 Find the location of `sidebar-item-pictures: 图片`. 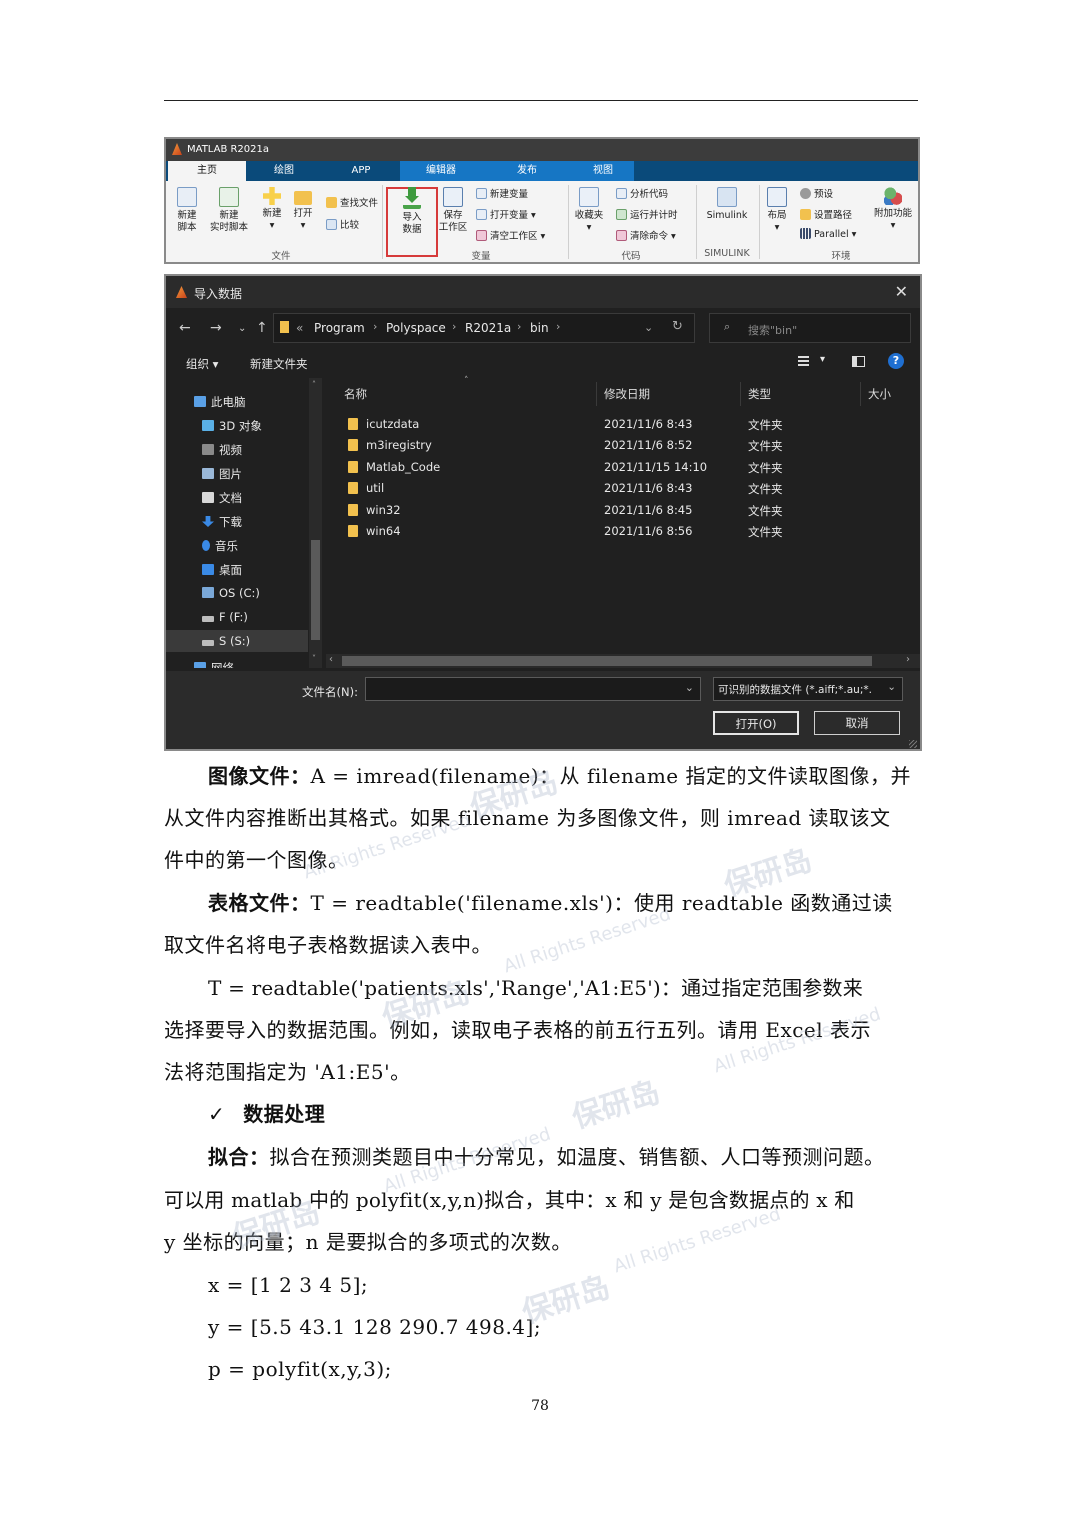

sidebar-item-pictures: 图片 is located at coordinates (222, 474).